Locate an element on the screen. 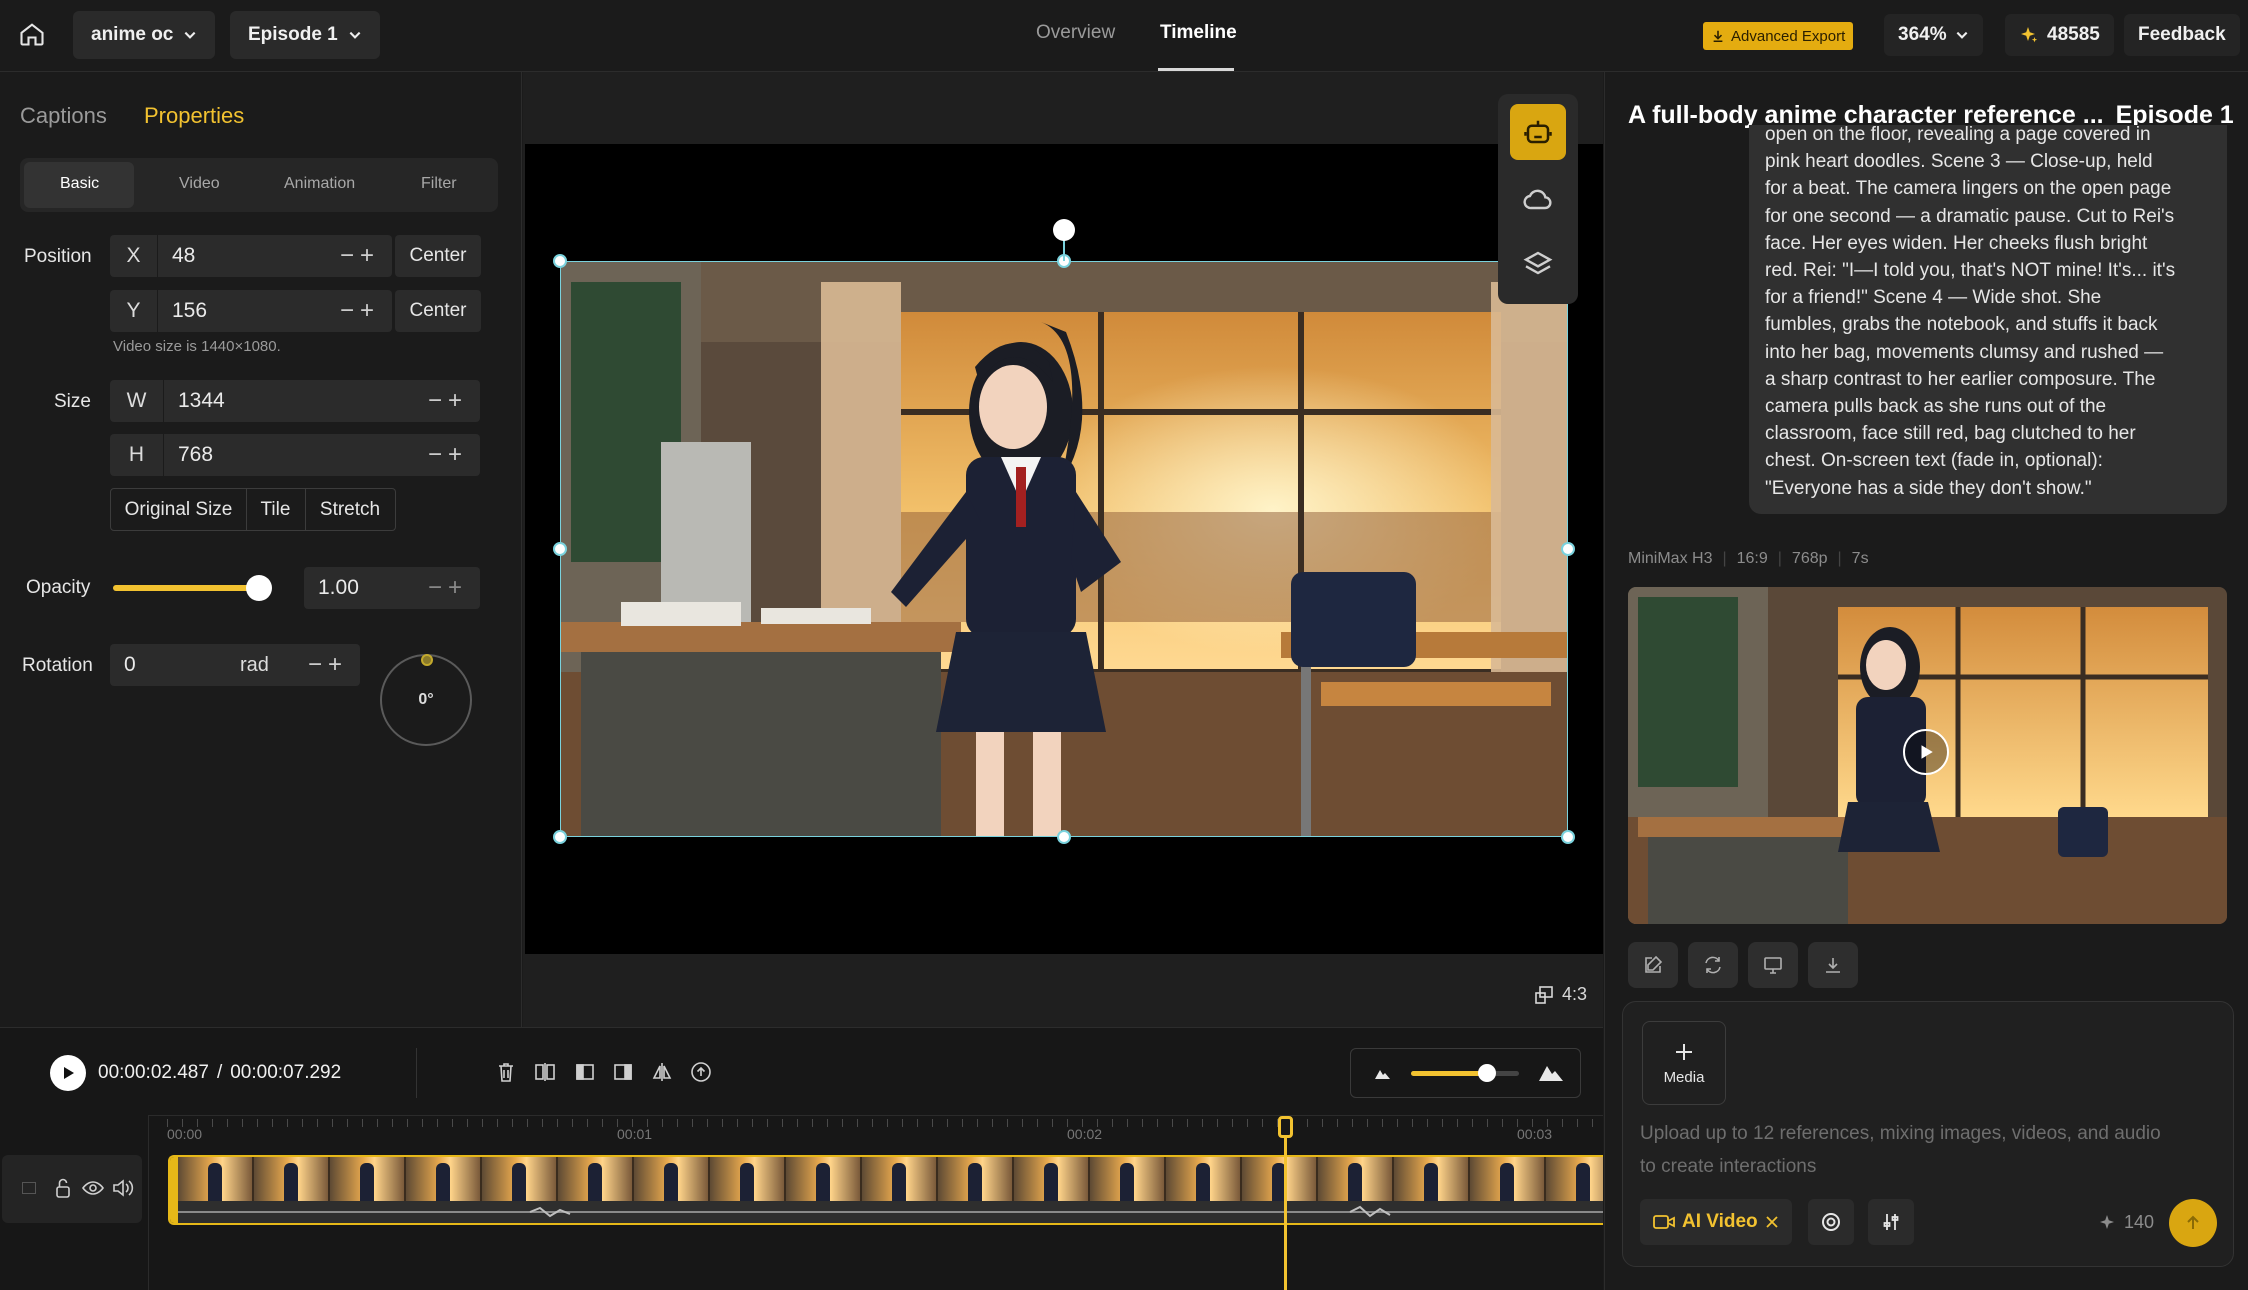  opacity-stepper: −+ is located at coordinates (454, 588).